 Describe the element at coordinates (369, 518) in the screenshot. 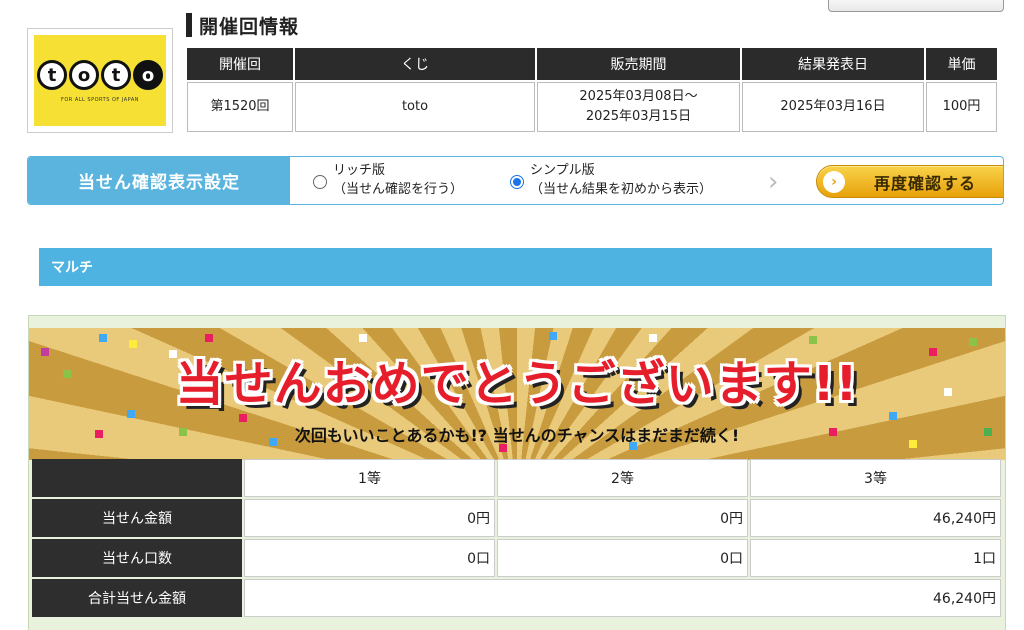

I see `amount-grade-1: 0円` at that location.